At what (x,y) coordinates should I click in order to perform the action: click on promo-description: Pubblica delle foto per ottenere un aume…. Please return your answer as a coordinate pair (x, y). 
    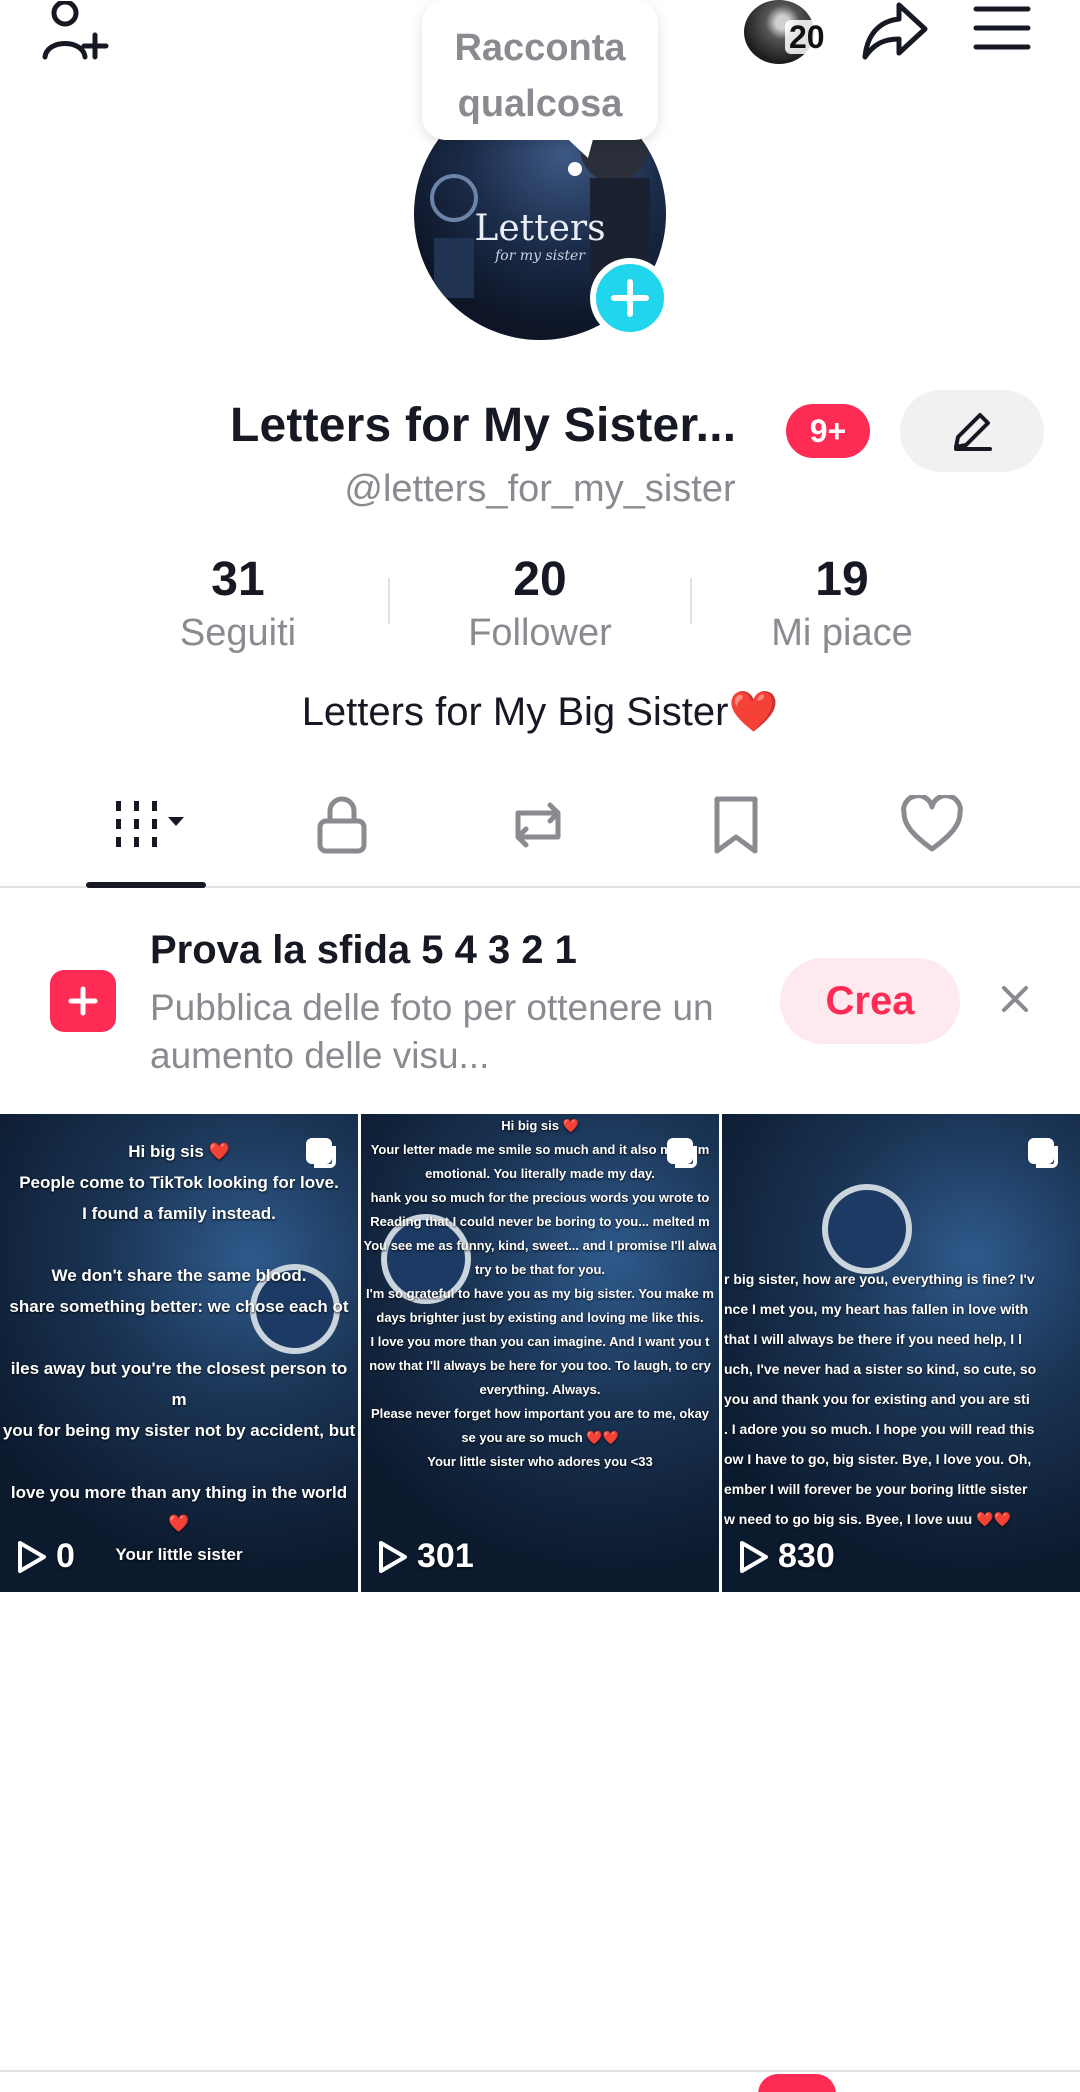
    Looking at the image, I should click on (432, 1031).